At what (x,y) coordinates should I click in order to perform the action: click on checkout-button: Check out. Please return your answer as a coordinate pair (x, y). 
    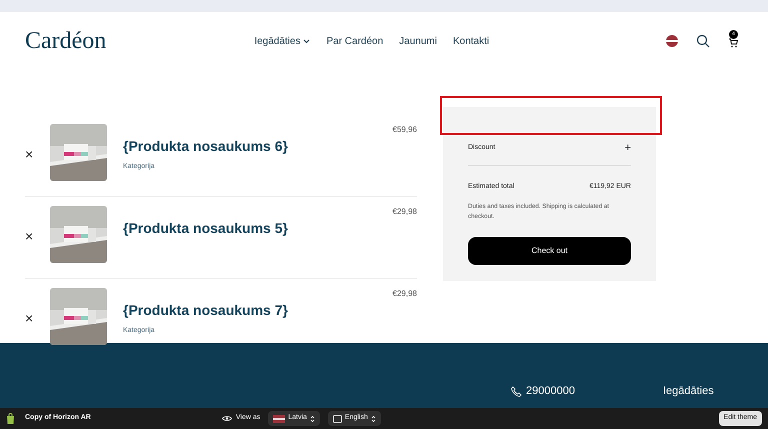
    Looking at the image, I should click on (549, 250).